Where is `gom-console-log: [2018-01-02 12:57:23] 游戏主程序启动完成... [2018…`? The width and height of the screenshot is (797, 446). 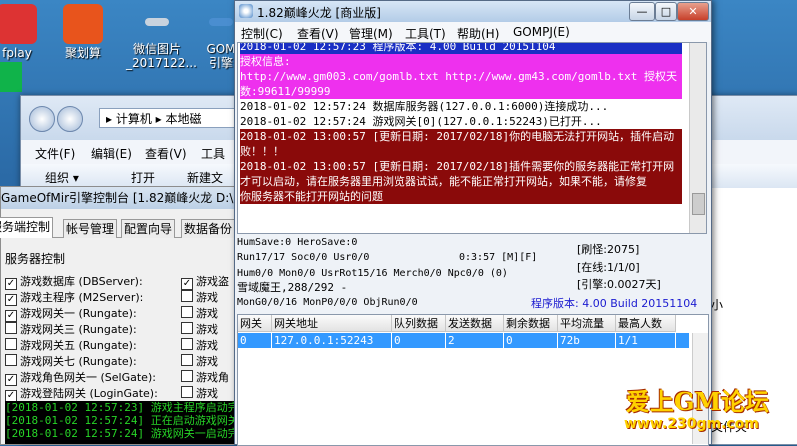
gom-console-log: [2018-01-02 12:57:23] 游戏主程序启动完成... [2018… is located at coordinates (135, 422).